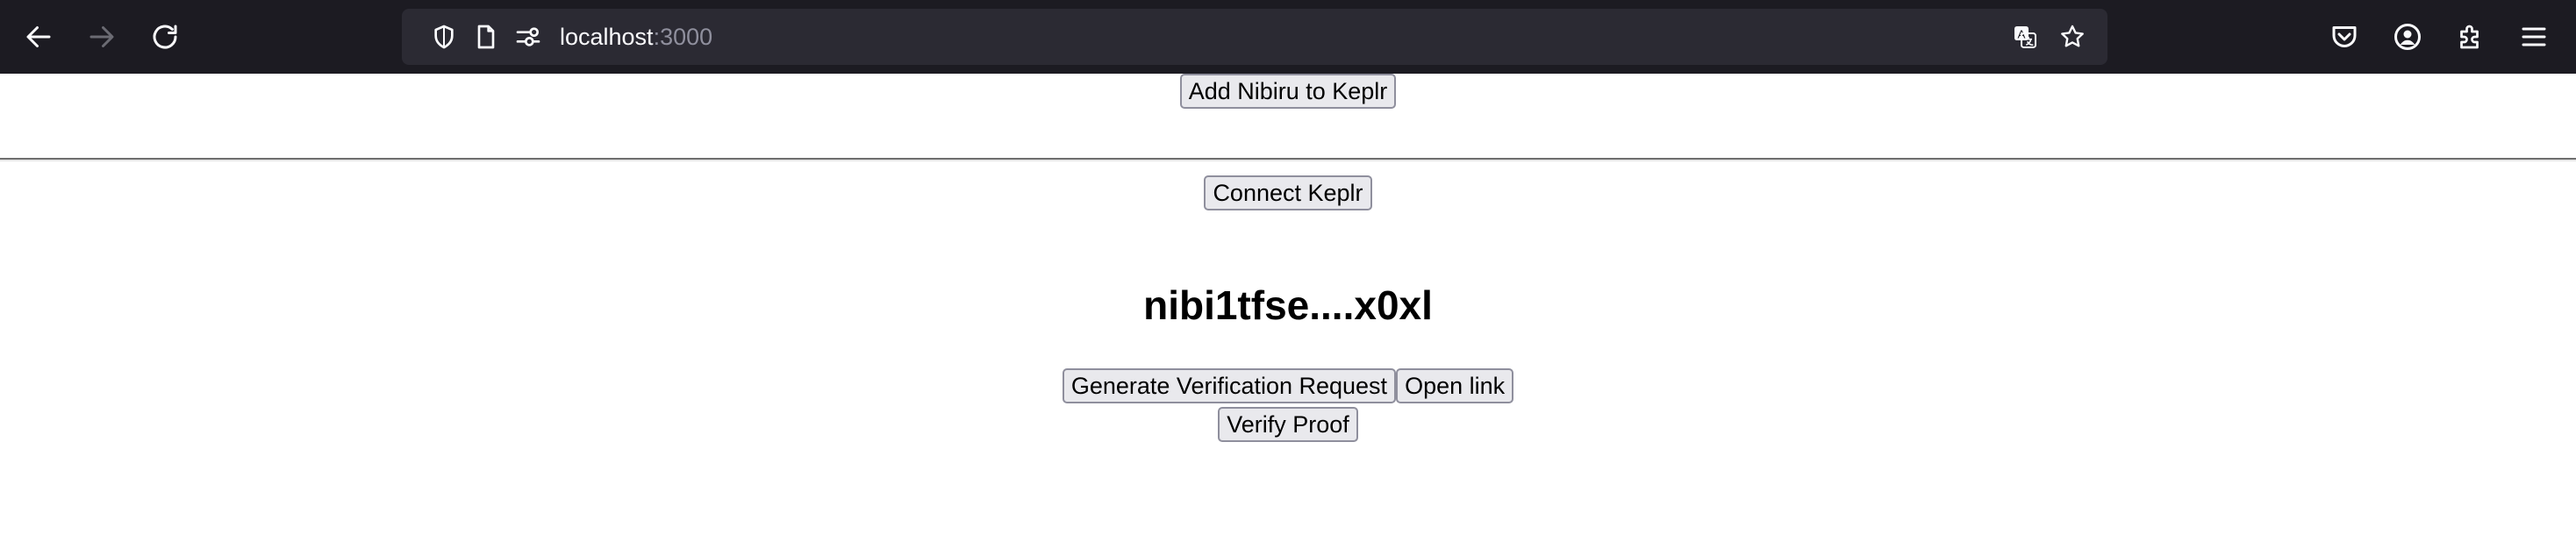 This screenshot has width=2576, height=549. I want to click on menu-button, so click(2534, 37).